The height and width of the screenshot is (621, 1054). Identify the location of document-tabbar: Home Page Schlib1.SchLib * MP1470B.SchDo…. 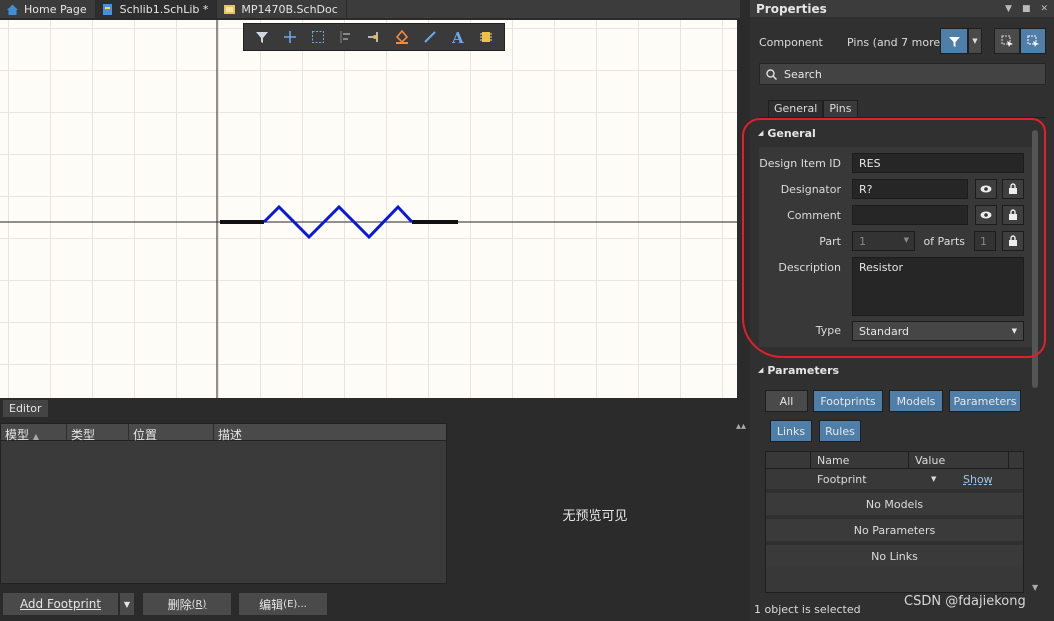
(370, 9).